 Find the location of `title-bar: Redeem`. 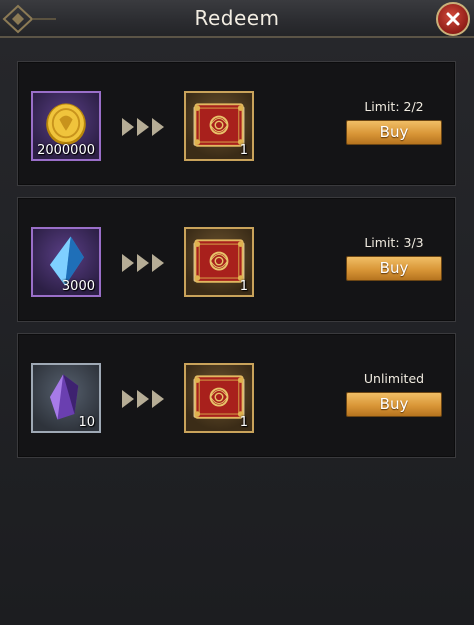

title-bar: Redeem is located at coordinates (237, 19).